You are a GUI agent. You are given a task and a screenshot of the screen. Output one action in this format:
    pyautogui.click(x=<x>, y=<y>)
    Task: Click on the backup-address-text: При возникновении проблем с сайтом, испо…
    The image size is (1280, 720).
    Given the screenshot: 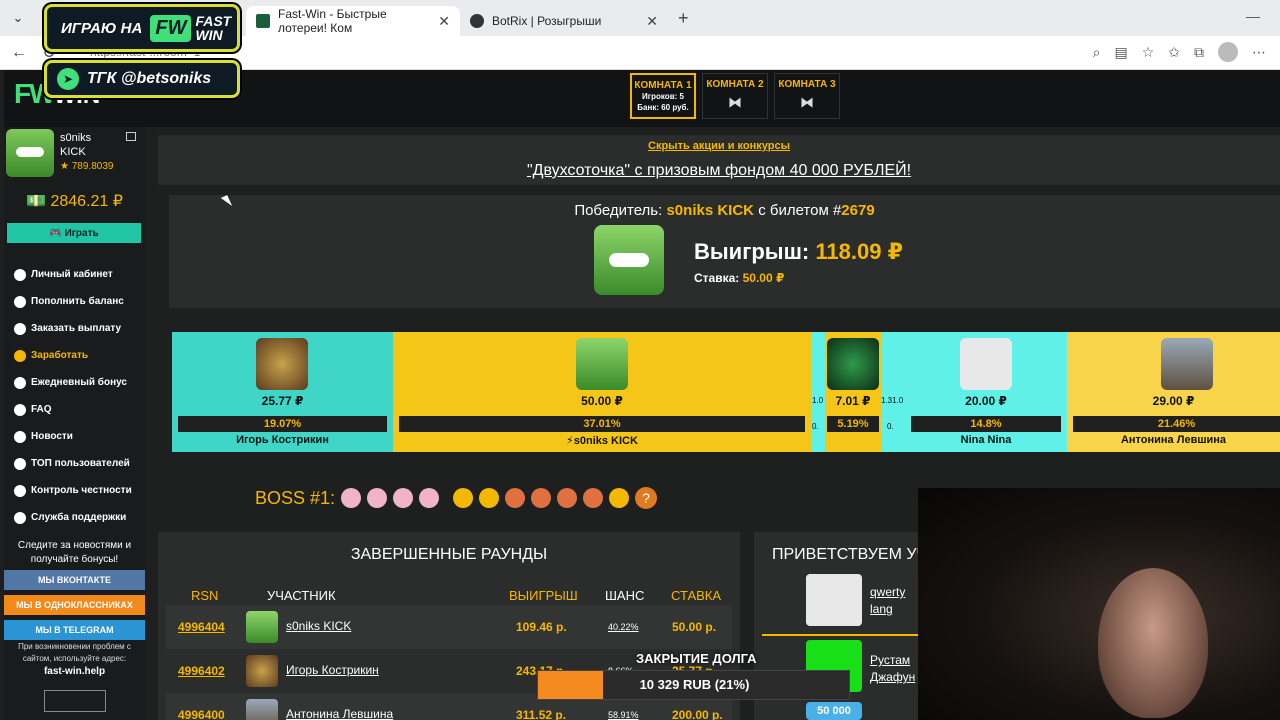 What is the action you would take?
    pyautogui.click(x=74, y=659)
    